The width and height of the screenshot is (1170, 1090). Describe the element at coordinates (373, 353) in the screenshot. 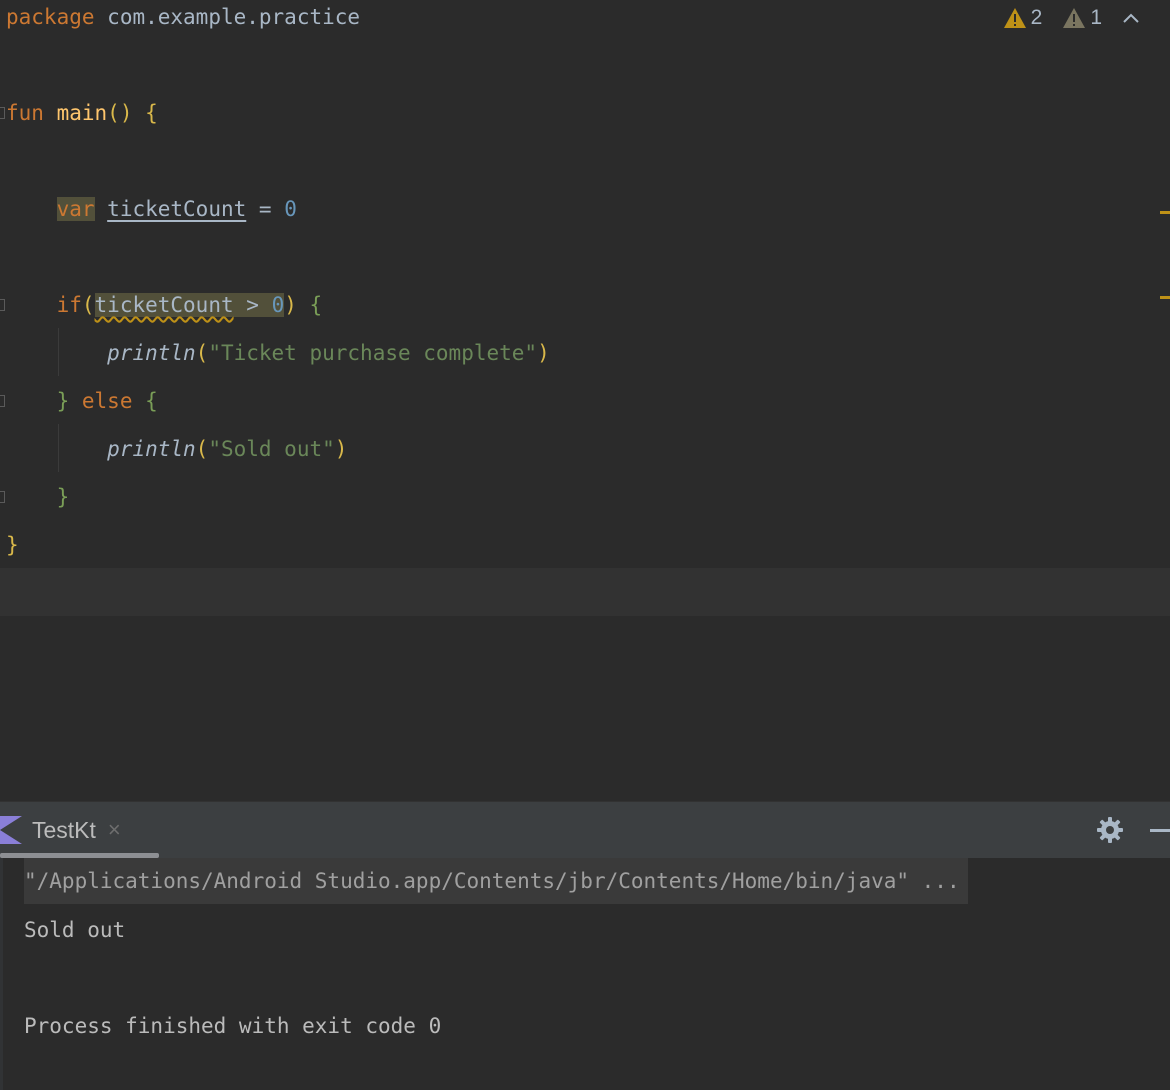

I see `string-ticket-purchase: "Ticket purchase complete"` at that location.